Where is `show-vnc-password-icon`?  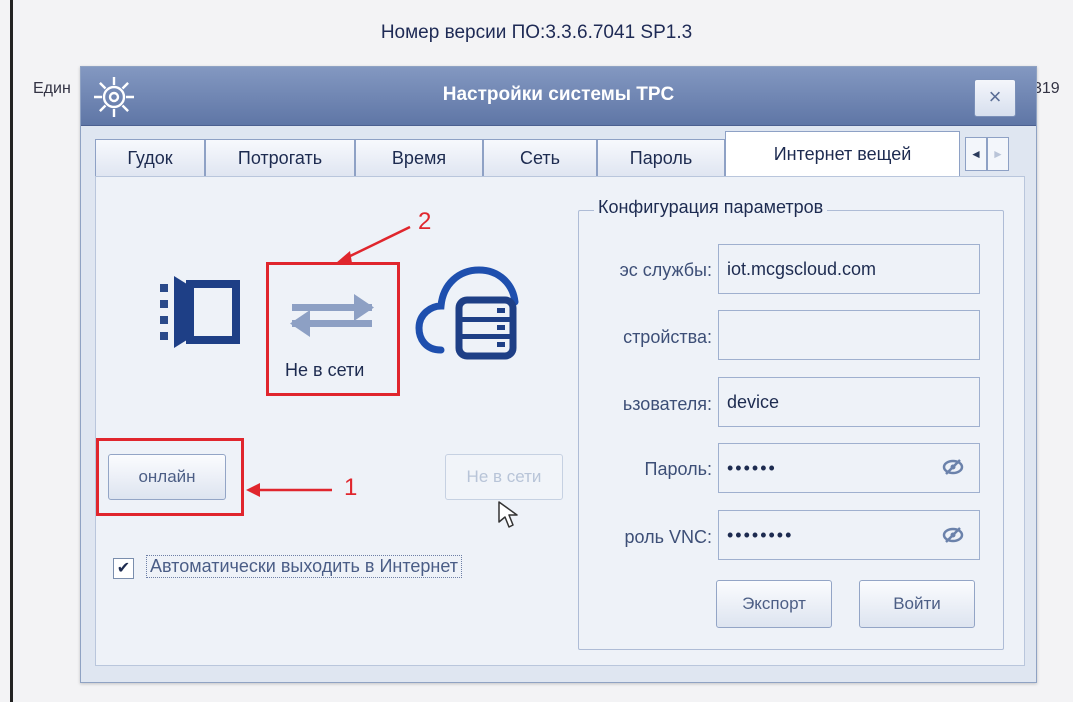
show-vnc-password-icon is located at coordinates (953, 535).